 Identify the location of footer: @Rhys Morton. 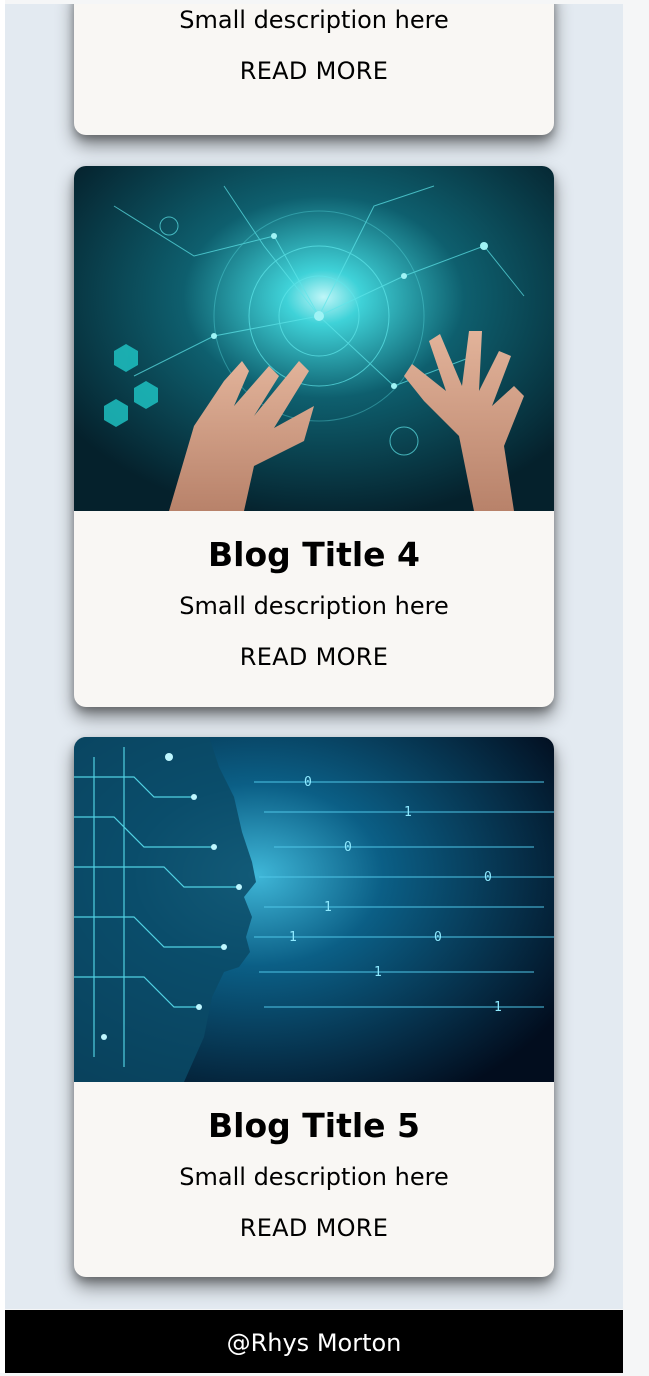
(314, 1341).